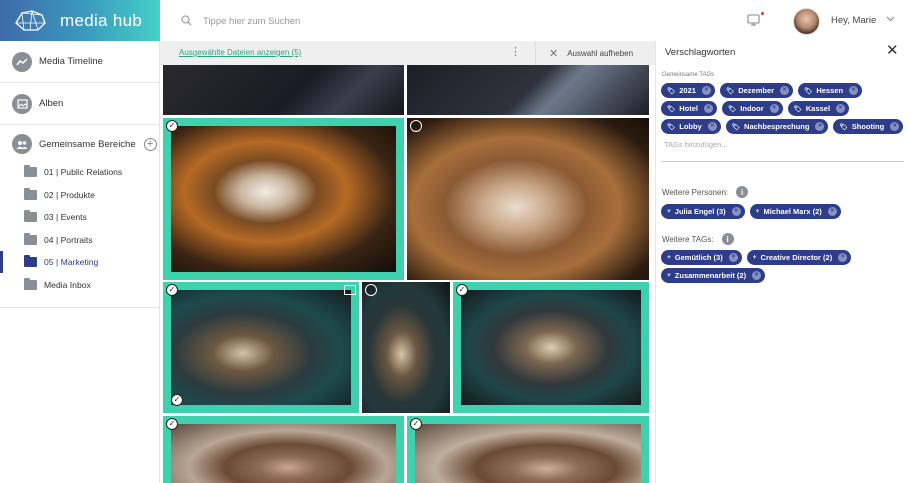 Image resolution: width=910 pixels, height=483 pixels. Describe the element at coordinates (756, 90) in the screenshot. I see `tag-chip: 🏷 Dezember ×` at that location.